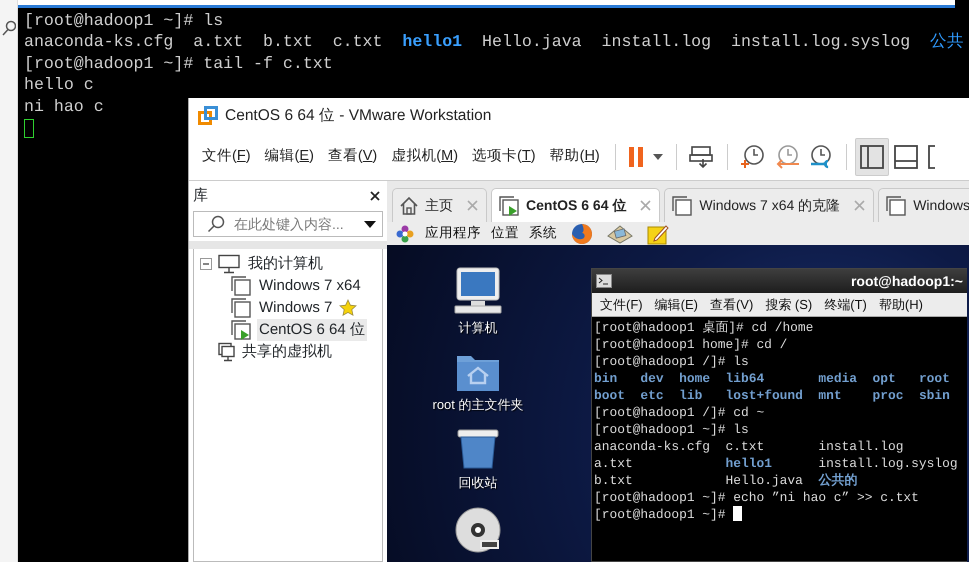 This screenshot has width=969, height=562. What do you see at coordinates (931, 157) in the screenshot?
I see `bracket-icon` at bounding box center [931, 157].